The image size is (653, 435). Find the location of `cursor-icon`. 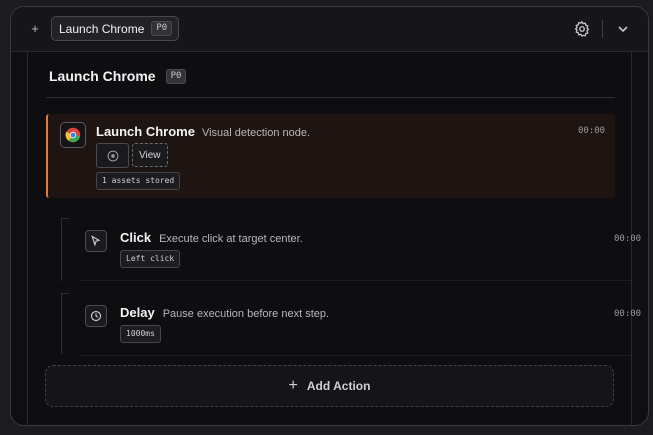

cursor-icon is located at coordinates (96, 241).